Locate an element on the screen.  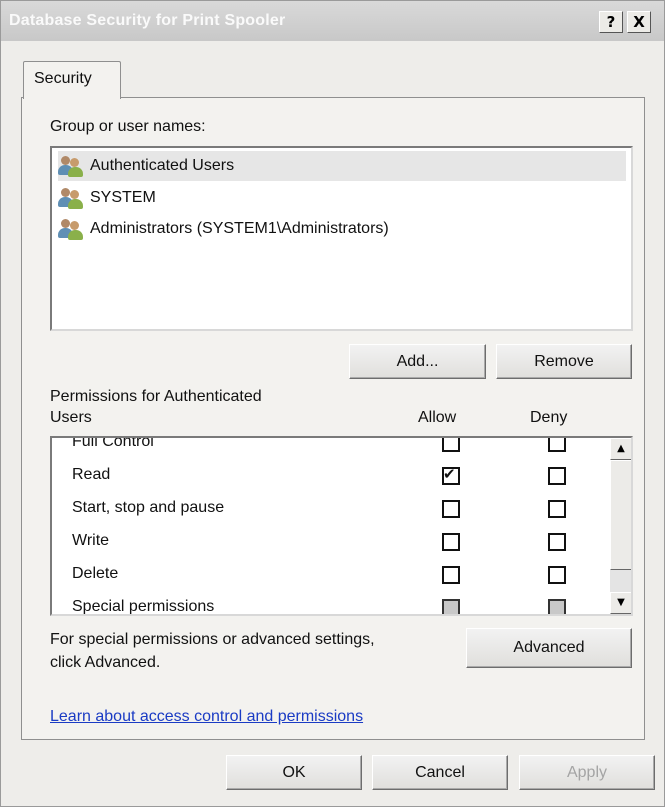
permissions-scrollbar: ▲ ▼ is located at coordinates (620, 526).